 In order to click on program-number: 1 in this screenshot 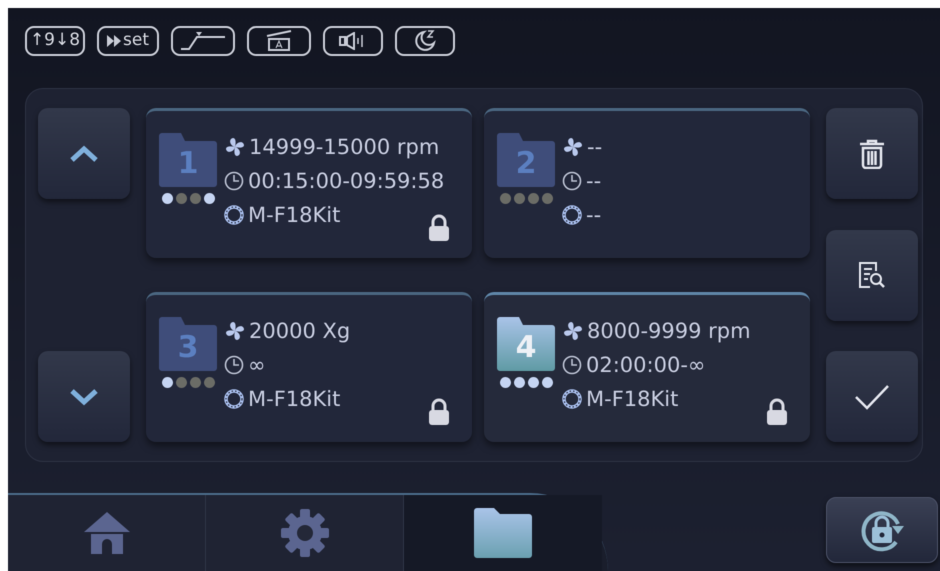, I will do `click(188, 164)`.